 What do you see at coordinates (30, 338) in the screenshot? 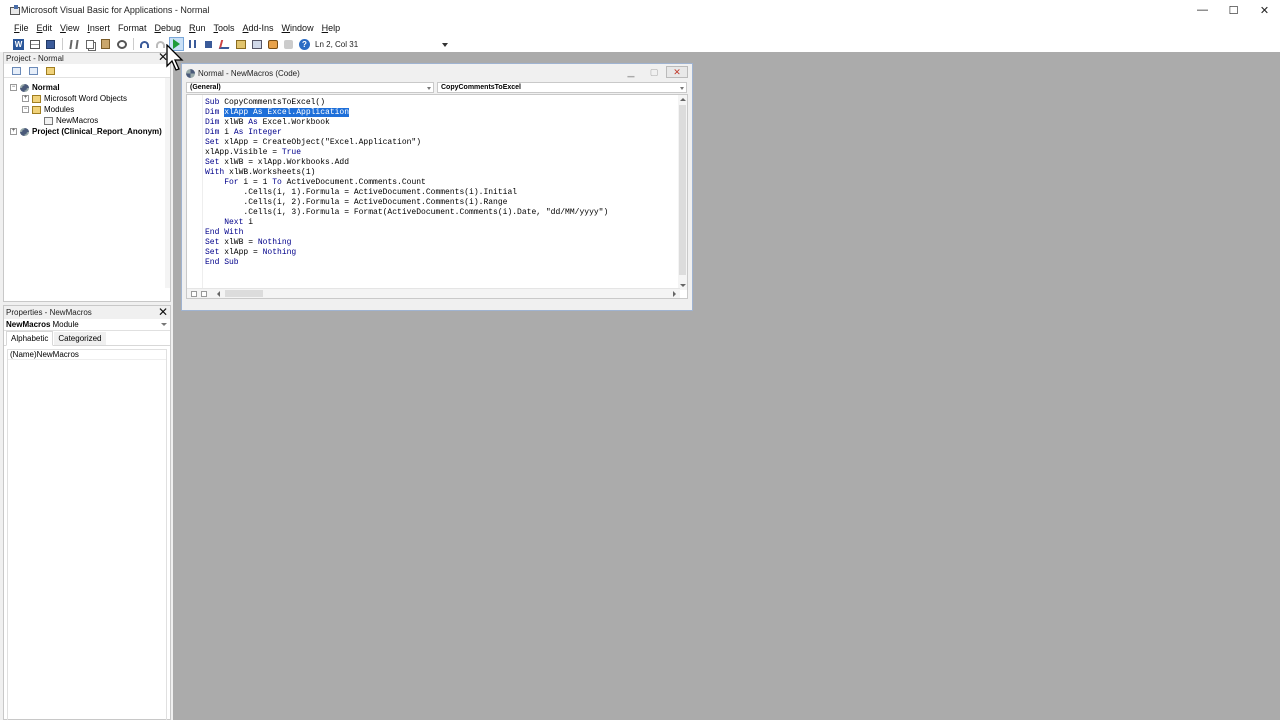
I see `tab-alphabetic: Alphabetic` at bounding box center [30, 338].